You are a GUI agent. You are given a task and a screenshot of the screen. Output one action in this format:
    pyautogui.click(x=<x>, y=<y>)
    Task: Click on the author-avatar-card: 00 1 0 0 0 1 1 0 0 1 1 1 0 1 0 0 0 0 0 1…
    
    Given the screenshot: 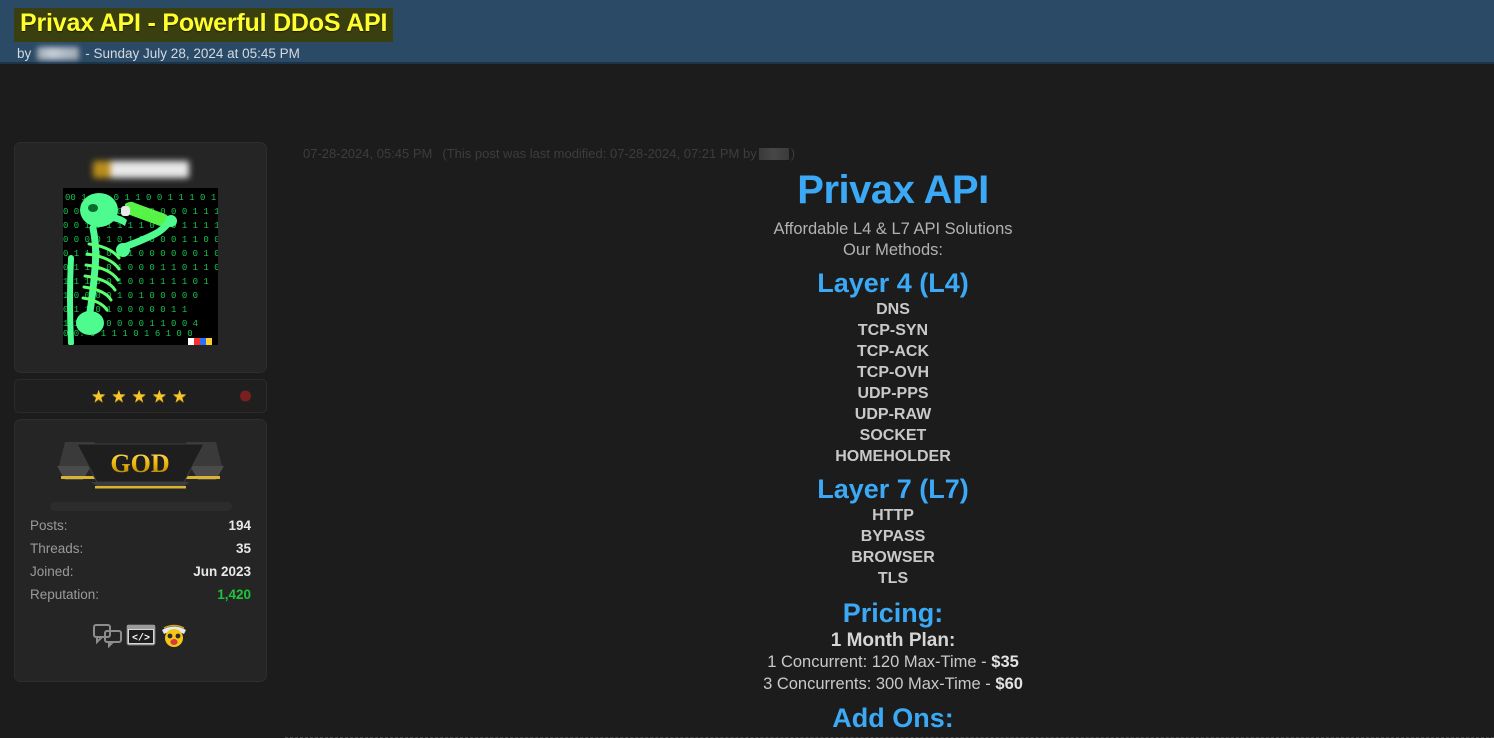 What is the action you would take?
    pyautogui.click(x=140, y=257)
    